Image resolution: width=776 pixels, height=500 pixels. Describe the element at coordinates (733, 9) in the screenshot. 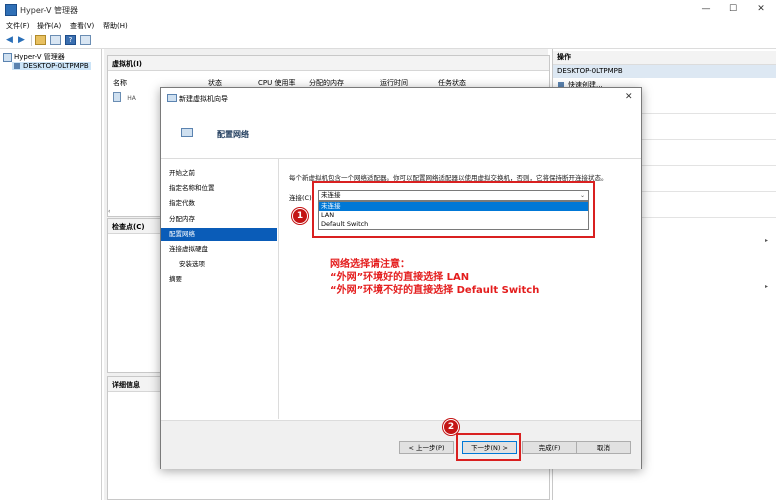

I see `maximize-button: ☐` at that location.